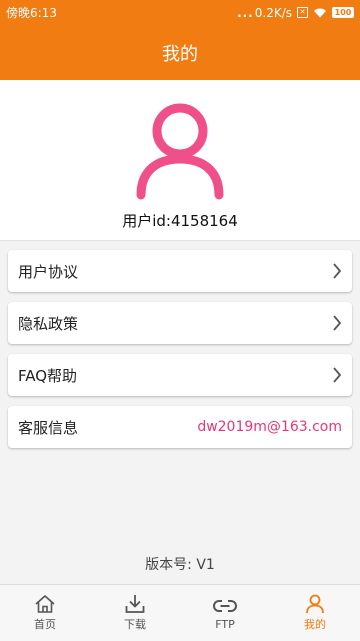 The image size is (360, 641). Describe the element at coordinates (302, 12) in the screenshot. I see `no-sim-icon: ✕` at that location.